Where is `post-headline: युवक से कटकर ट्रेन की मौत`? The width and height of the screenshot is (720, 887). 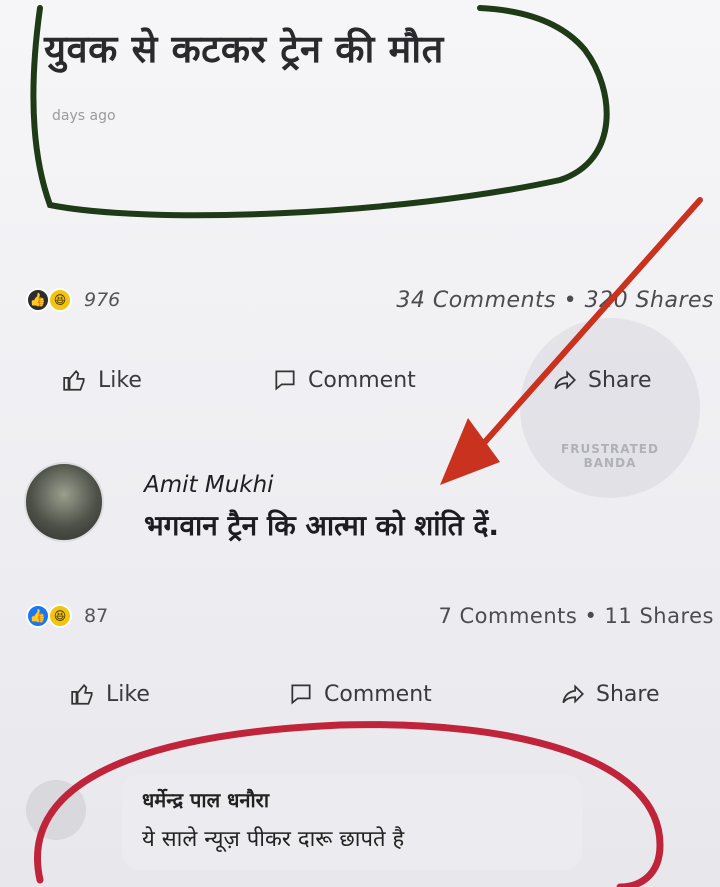
post-headline: युवक से कटकर ट्रेन की मौत is located at coordinates (244, 49).